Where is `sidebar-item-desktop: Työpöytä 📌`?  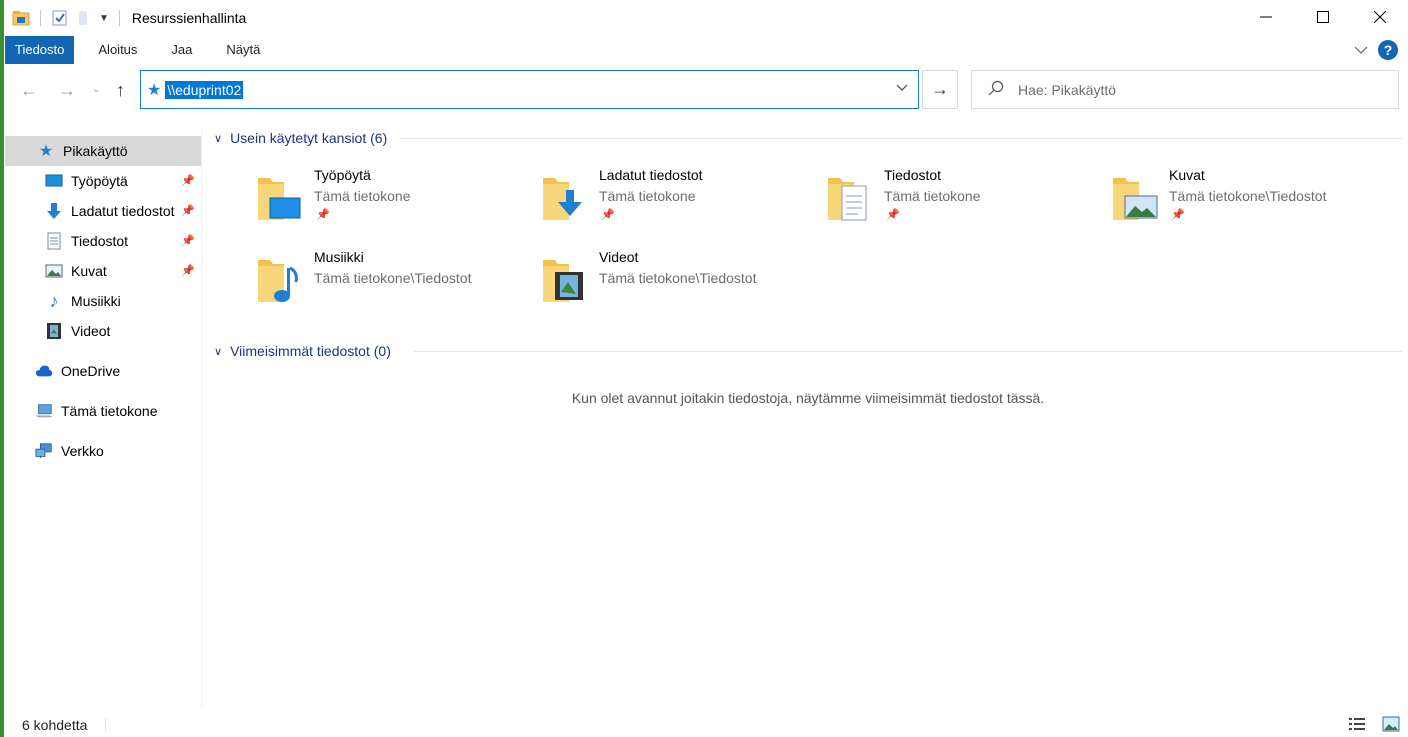
sidebar-item-desktop: Työpöytä 📌 is located at coordinates (103, 181).